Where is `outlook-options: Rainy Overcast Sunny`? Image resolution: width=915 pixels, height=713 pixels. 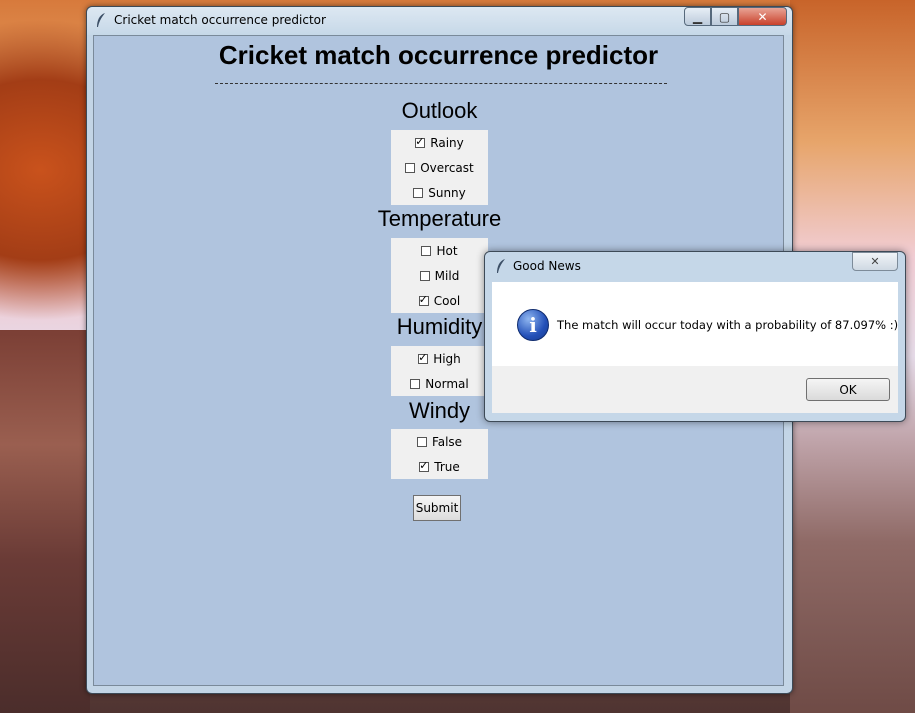 outlook-options: Rainy Overcast Sunny is located at coordinates (439, 167).